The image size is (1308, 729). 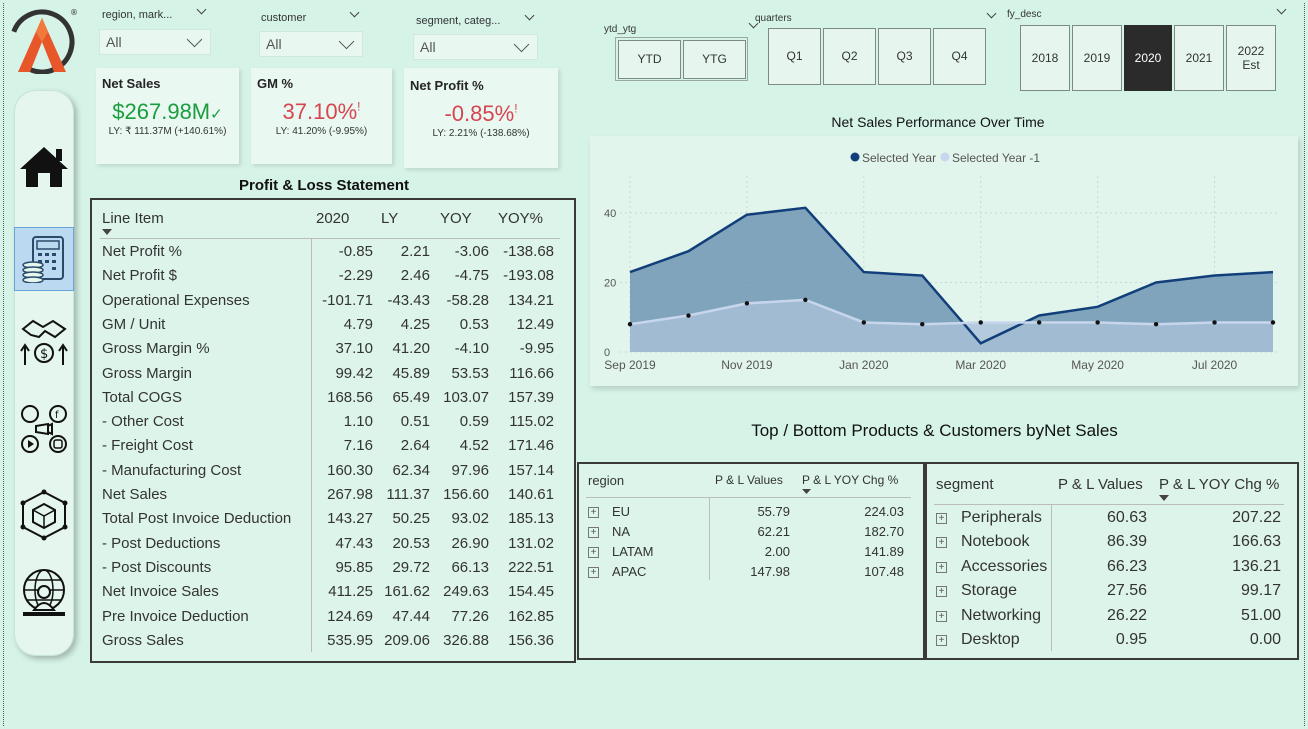 I want to click on nav-marketing: f, so click(x=44, y=429).